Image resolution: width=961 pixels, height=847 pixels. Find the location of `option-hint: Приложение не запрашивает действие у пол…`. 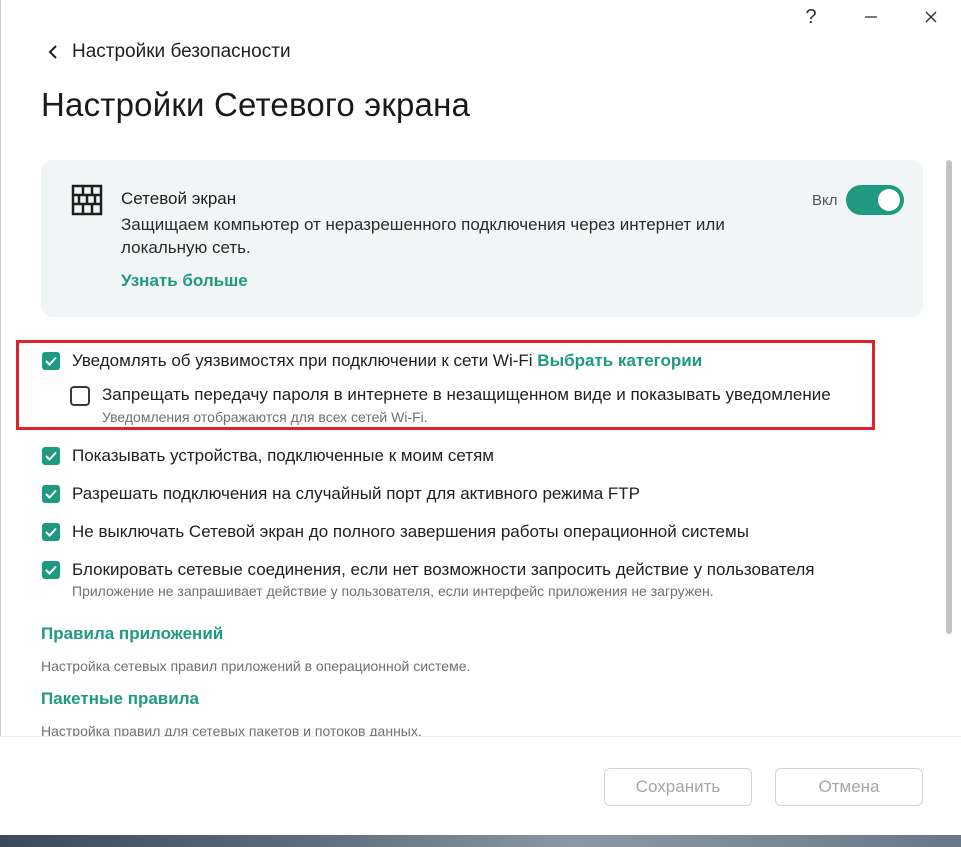

option-hint: Приложение не запрашивает действие у пол… is located at coordinates (393, 591).